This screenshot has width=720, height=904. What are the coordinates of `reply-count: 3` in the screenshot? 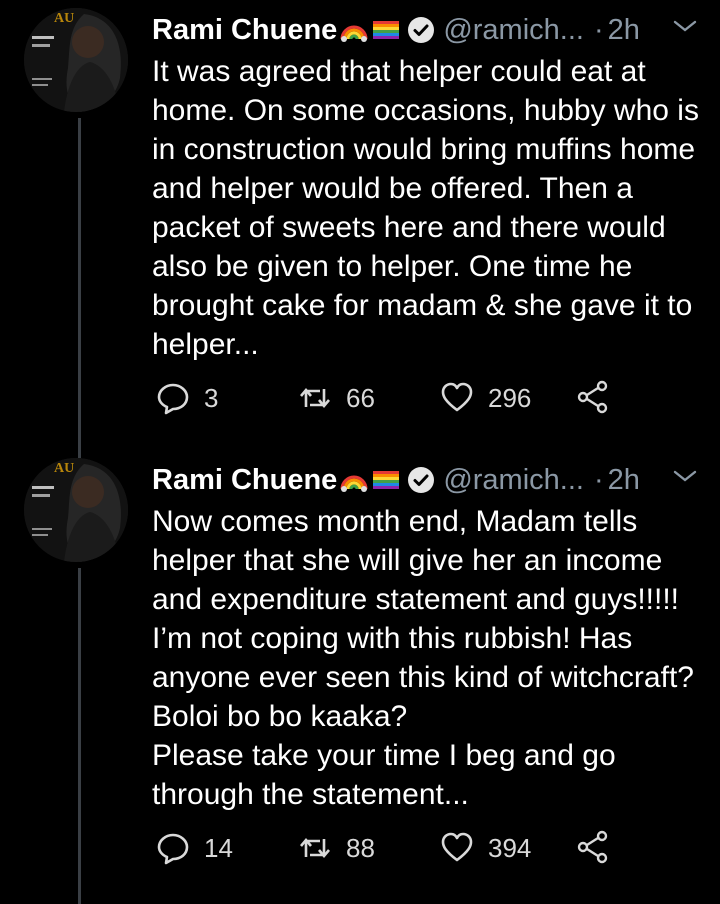 It's located at (211, 397).